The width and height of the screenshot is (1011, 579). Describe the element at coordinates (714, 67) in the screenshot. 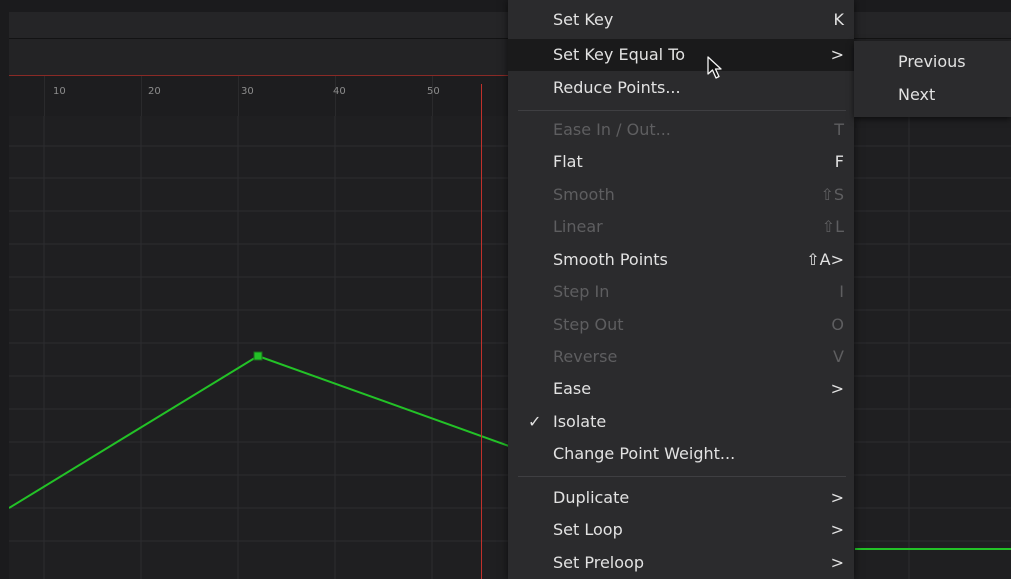

I see `mouse-cursor-icon` at that location.